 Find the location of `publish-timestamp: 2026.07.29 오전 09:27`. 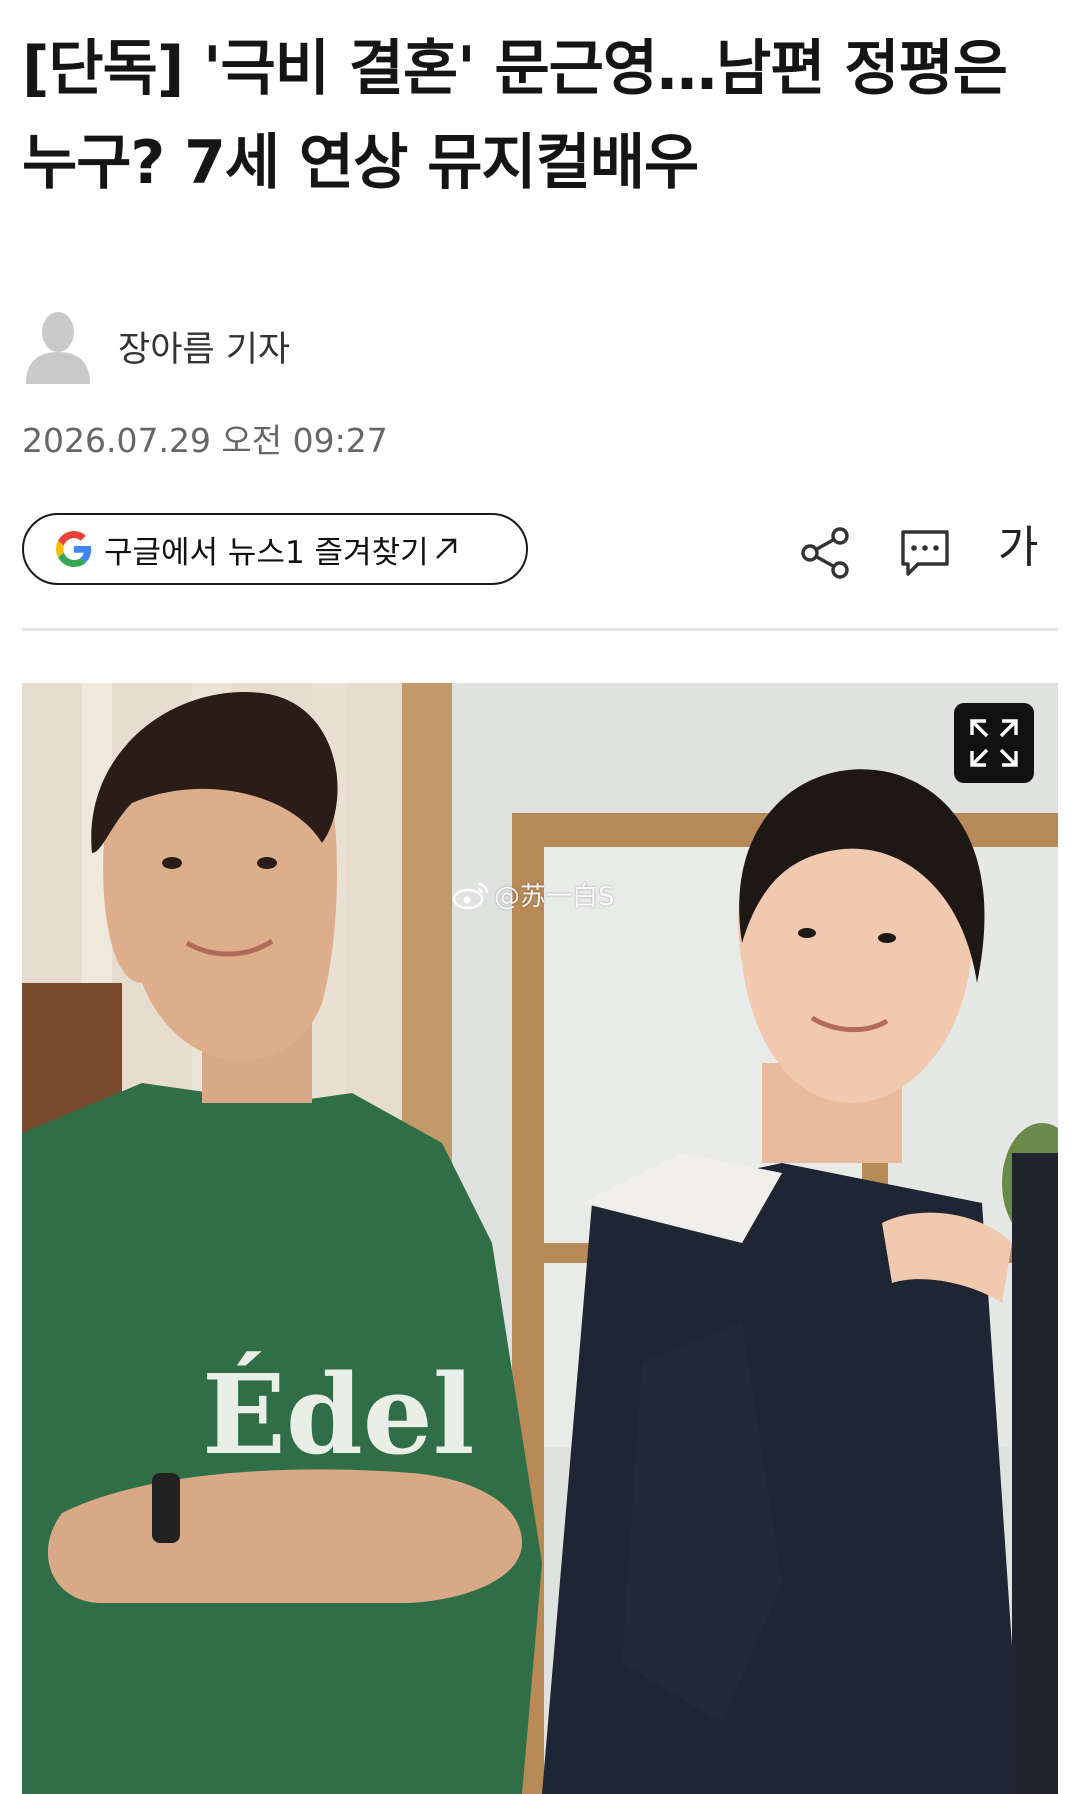

publish-timestamp: 2026.07.29 오전 09:27 is located at coordinates (205, 440).